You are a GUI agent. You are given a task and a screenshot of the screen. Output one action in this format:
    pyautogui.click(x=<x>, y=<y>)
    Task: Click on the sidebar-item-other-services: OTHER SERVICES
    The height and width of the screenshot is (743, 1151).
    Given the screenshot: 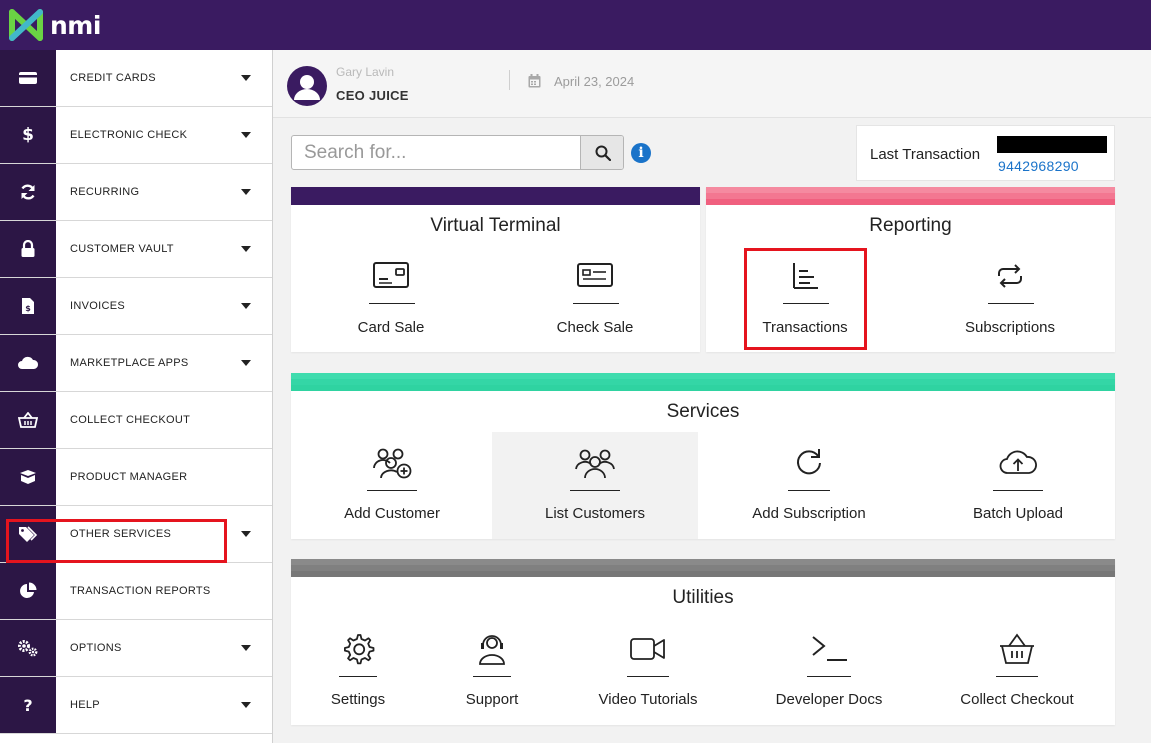 What is the action you would take?
    pyautogui.click(x=136, y=534)
    